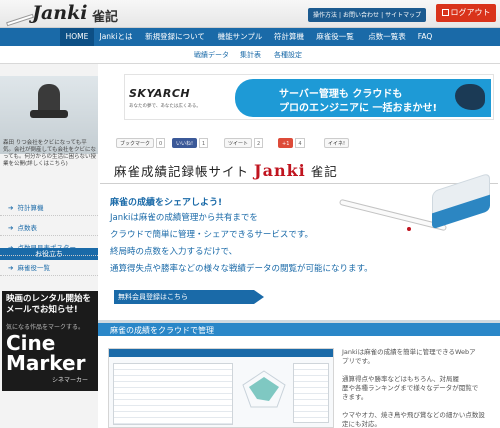 The image size is (500, 428). I want to click on body-text-line: Jankiは麻雀の成績を簡単に管理できるWebア, so click(409, 352).